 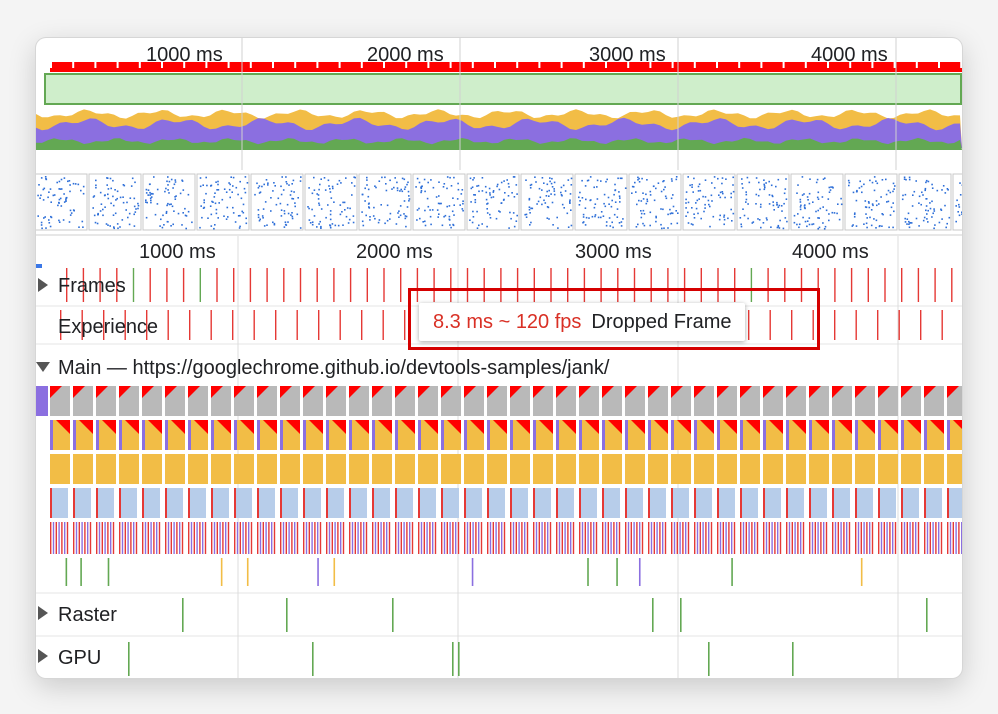 I want to click on experience-marker, so click(x=383, y=325).